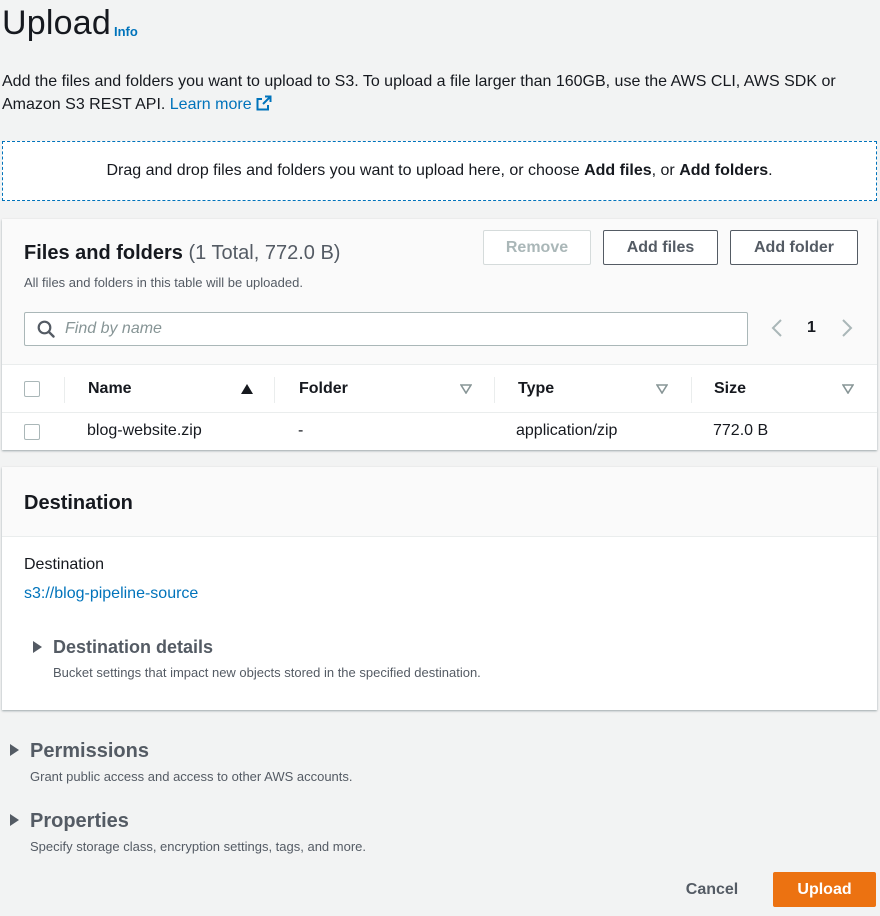 This screenshot has height=916, width=880. Describe the element at coordinates (264, 253) in the screenshot. I see `files-count: (1 Total, 772.0 B)` at that location.